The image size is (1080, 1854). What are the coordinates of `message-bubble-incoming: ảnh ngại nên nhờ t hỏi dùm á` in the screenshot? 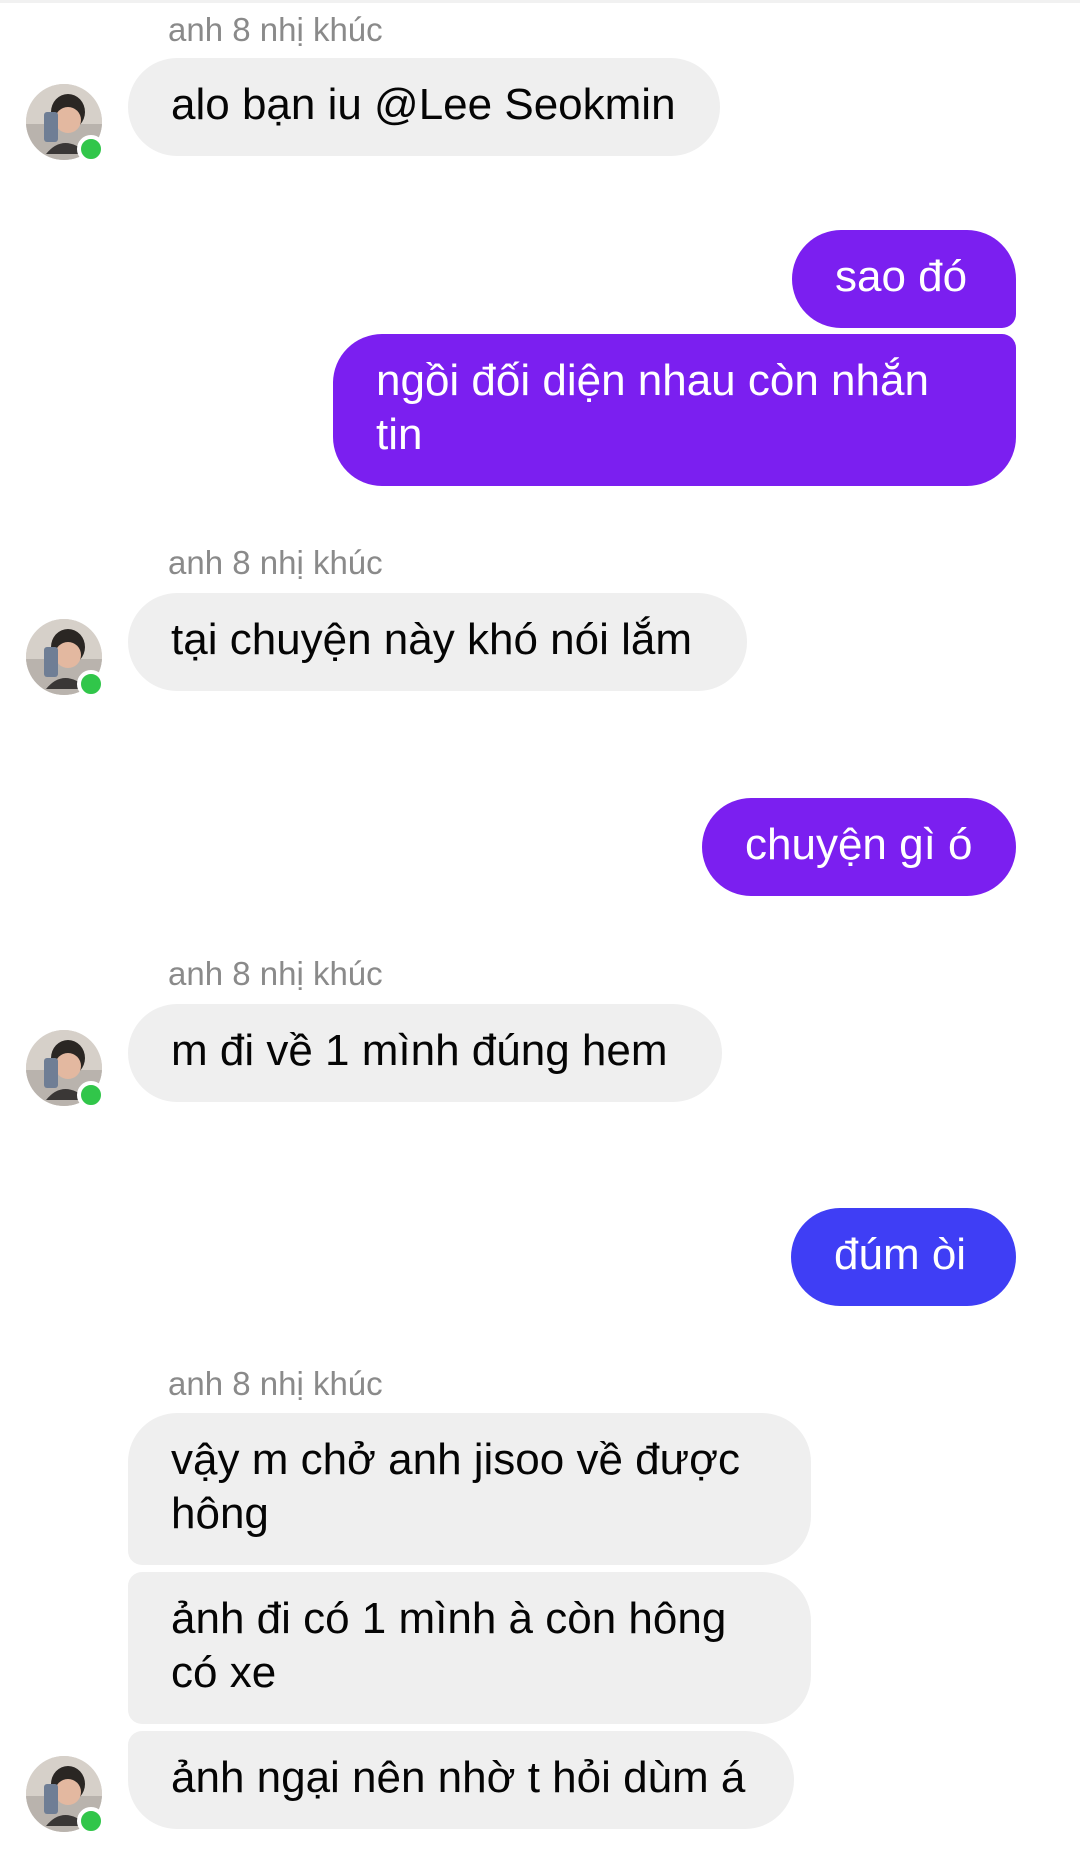 It's located at (461, 1780).